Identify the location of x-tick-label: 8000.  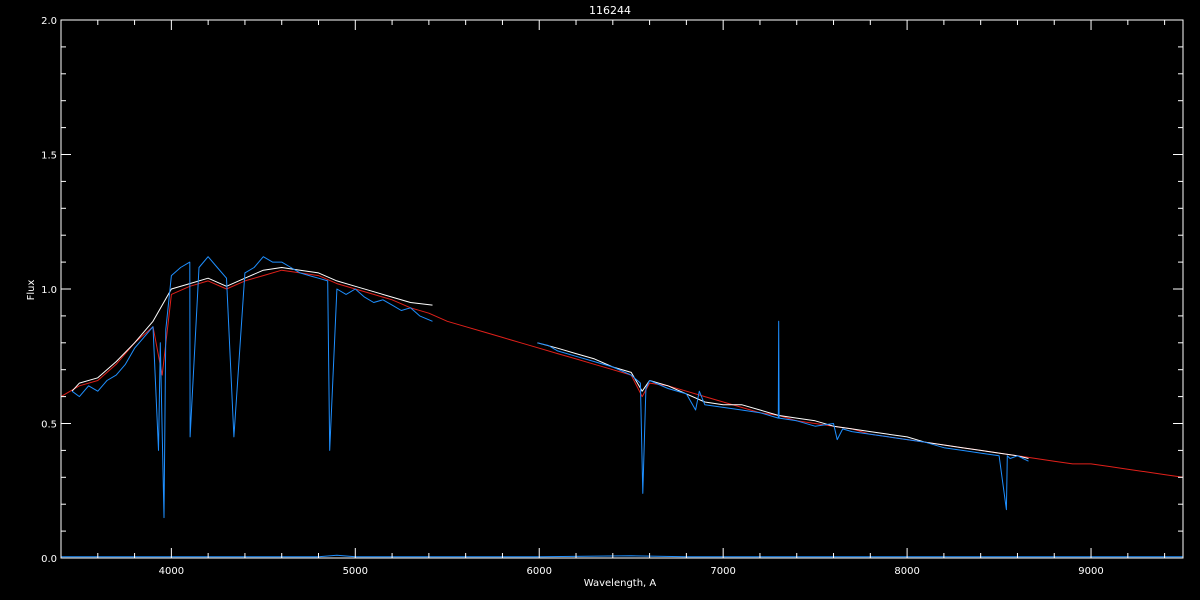
(906, 571).